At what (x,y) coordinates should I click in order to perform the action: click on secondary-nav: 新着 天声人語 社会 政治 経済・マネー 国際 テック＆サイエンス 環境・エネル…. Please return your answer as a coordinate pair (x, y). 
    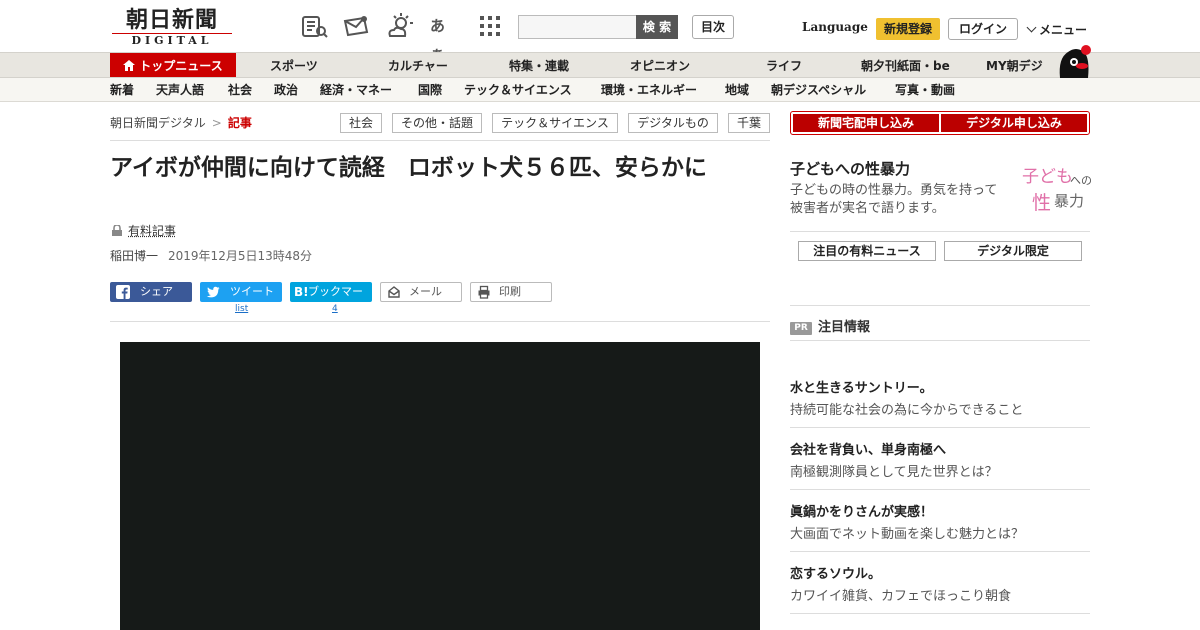
    Looking at the image, I should click on (600, 90).